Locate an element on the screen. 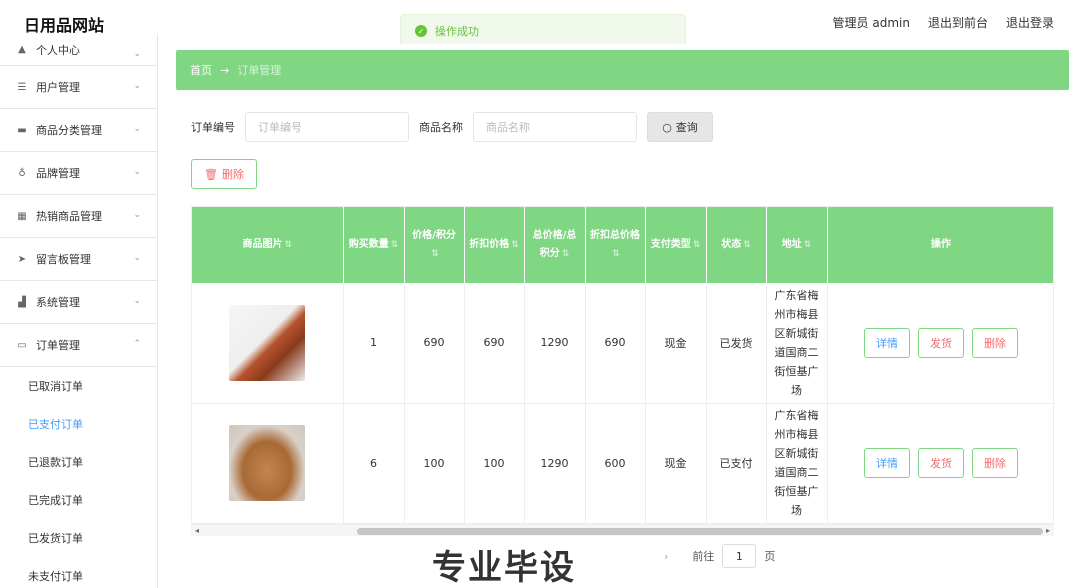 The width and height of the screenshot is (1080, 588). col-discount-total: 折扣总价格⇅ is located at coordinates (615, 245).